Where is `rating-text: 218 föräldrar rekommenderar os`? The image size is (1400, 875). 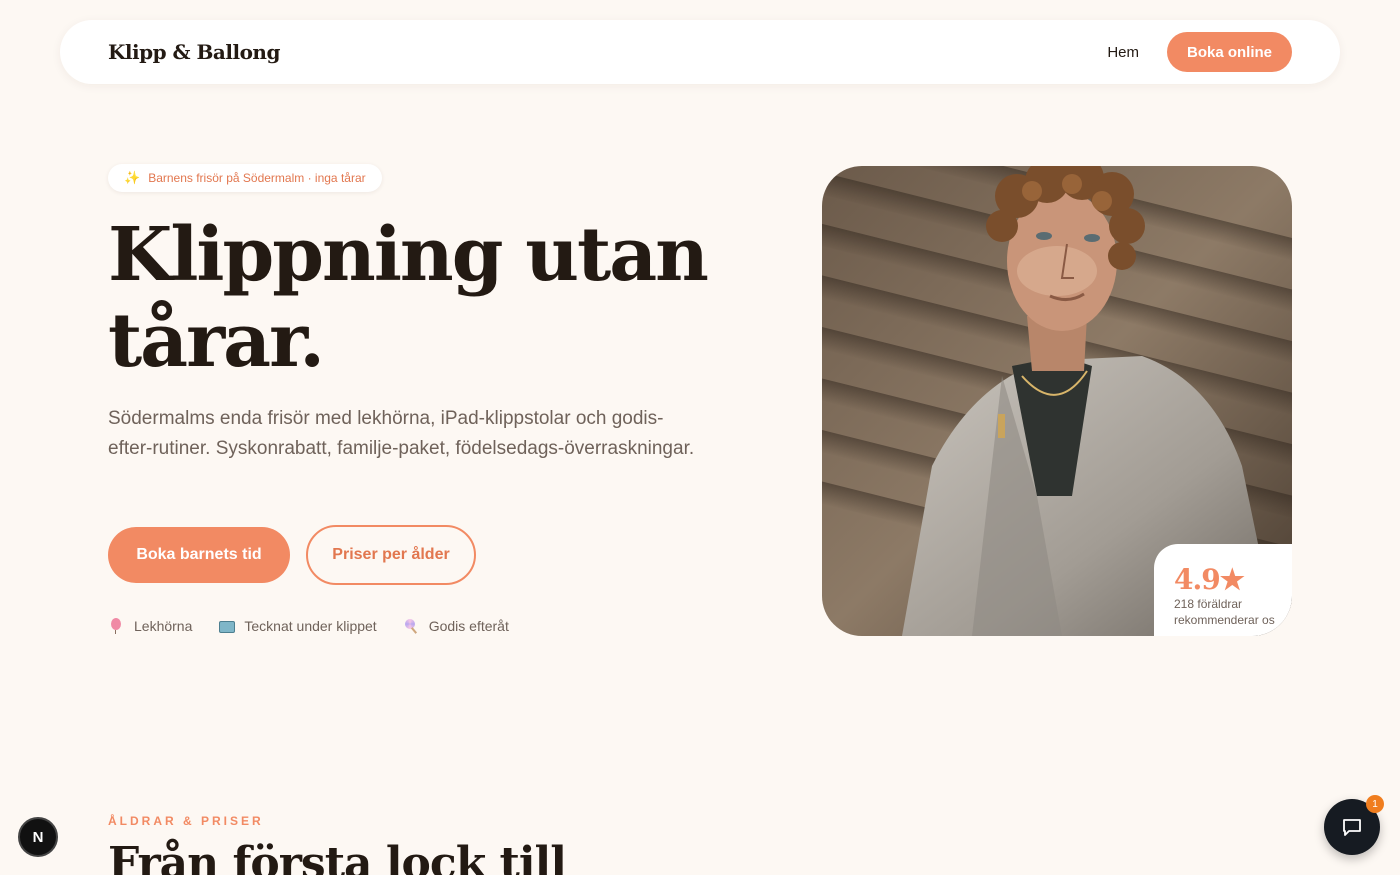 rating-text: 218 föräldrar rekommenderar os is located at coordinates (1224, 612).